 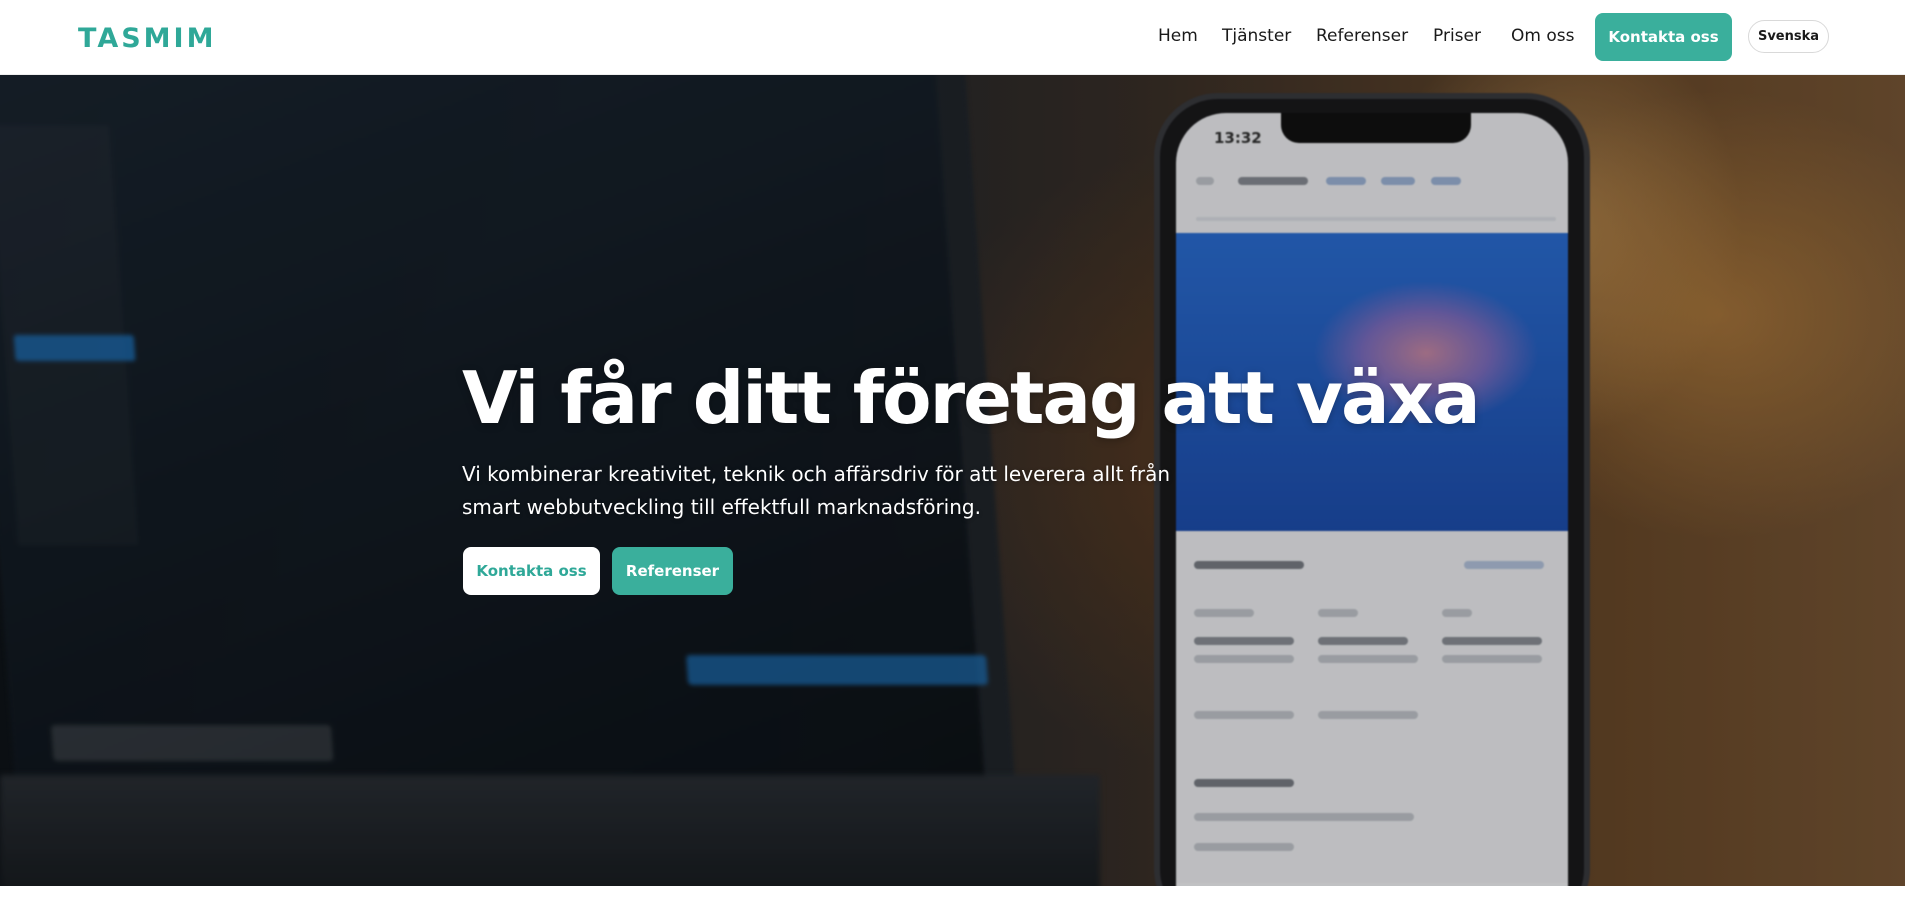 I want to click on language-selector-button: Svenska, so click(x=1788, y=36).